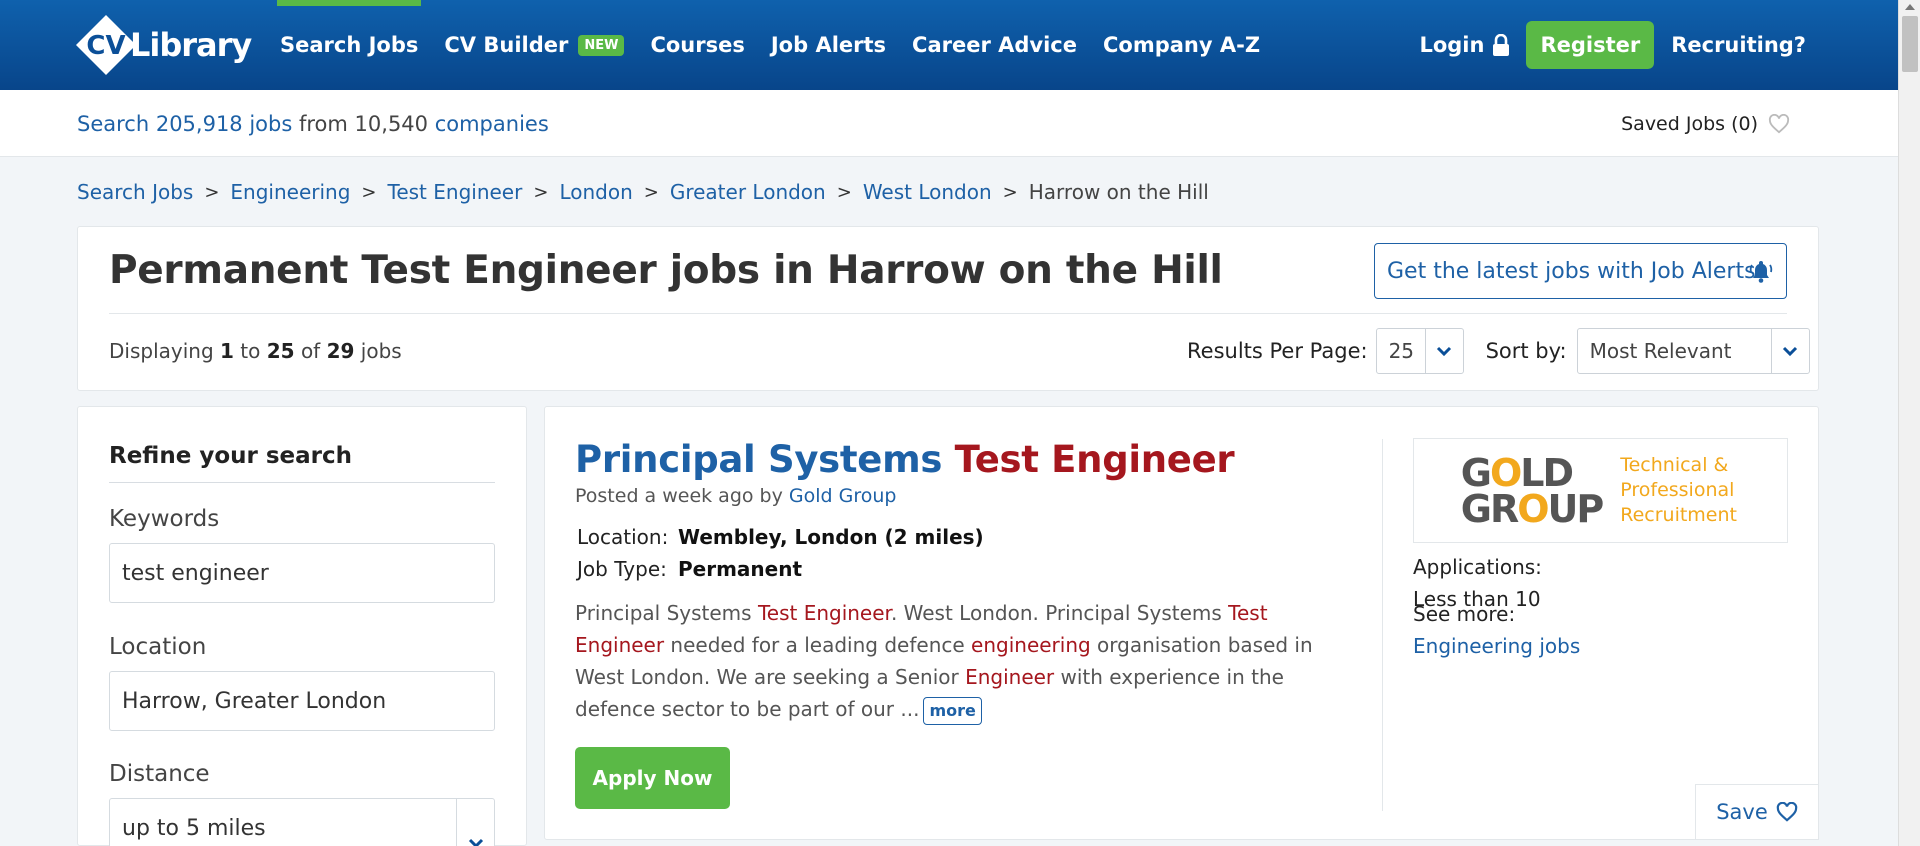 This screenshot has width=1920, height=846. I want to click on keywords-label: Keywords, so click(164, 519).